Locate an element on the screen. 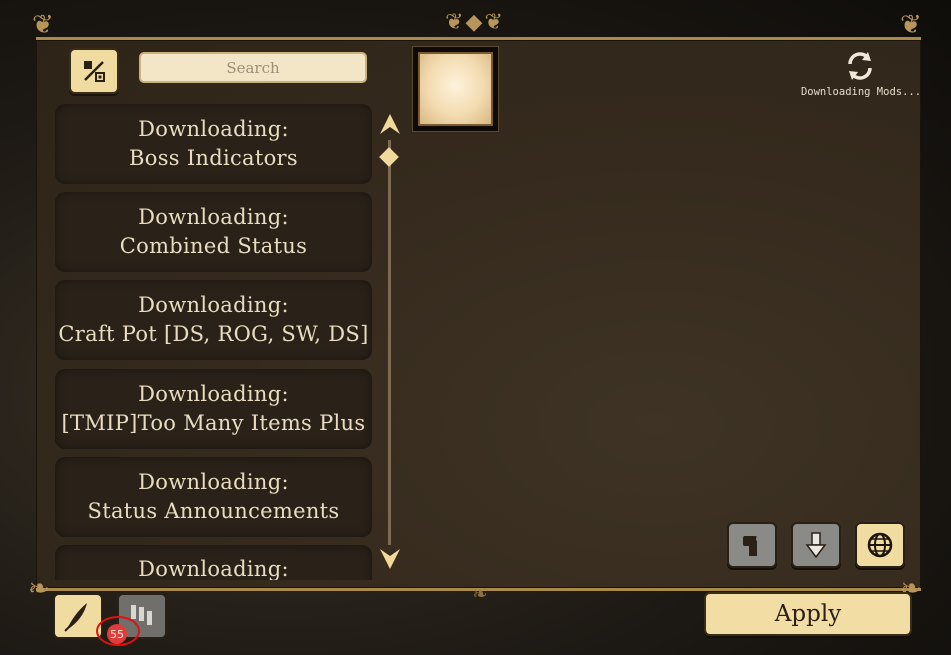  feather-icon is located at coordinates (75, 617).